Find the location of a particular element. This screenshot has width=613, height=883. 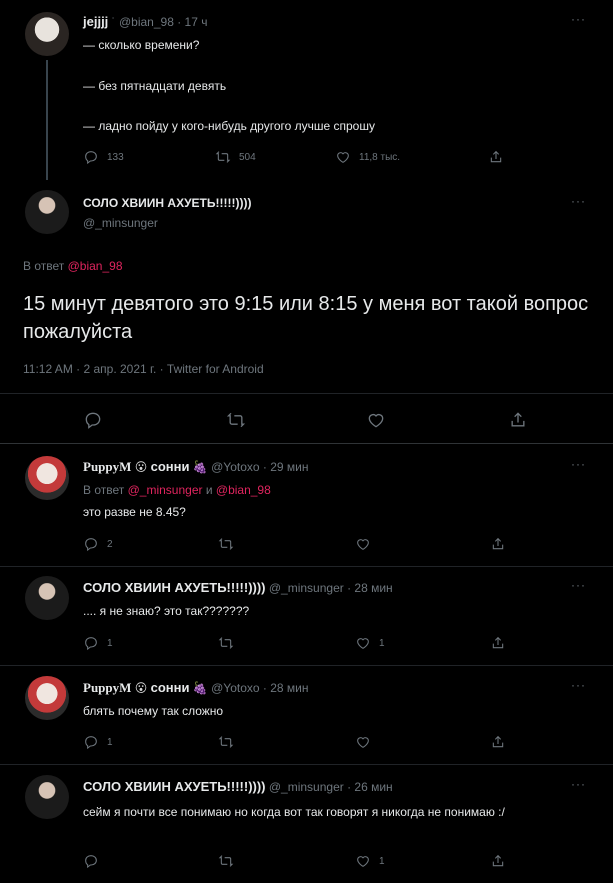

tweet-header: PuppyM 😮 сонни 🍇 @Yotoxo · 28 мин is located at coordinates (196, 688).